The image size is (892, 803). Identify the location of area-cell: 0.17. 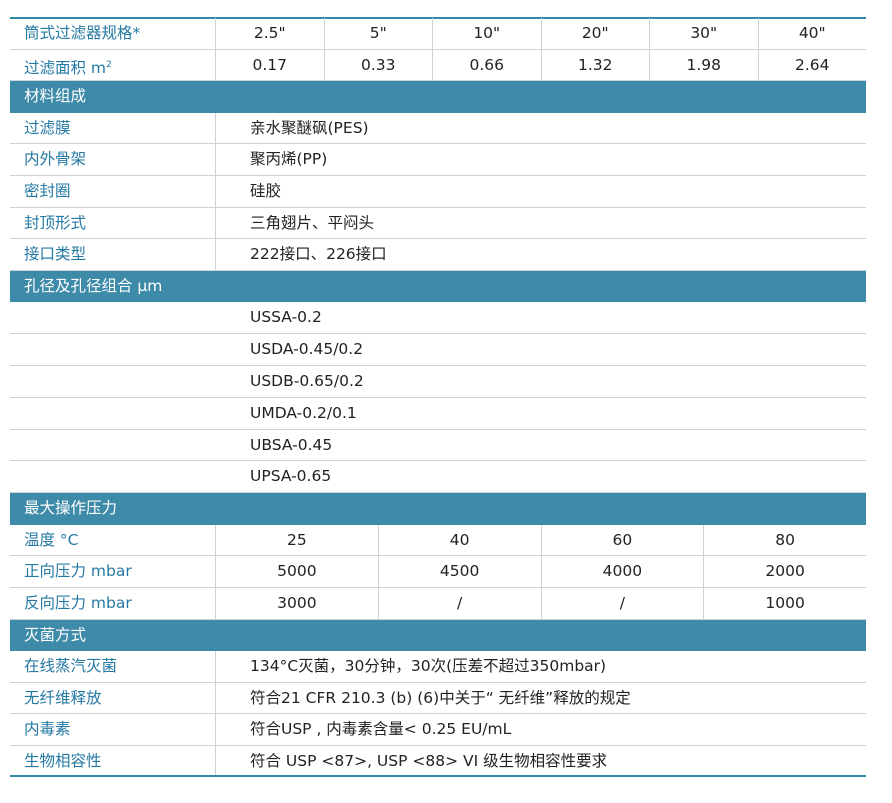
(270, 65).